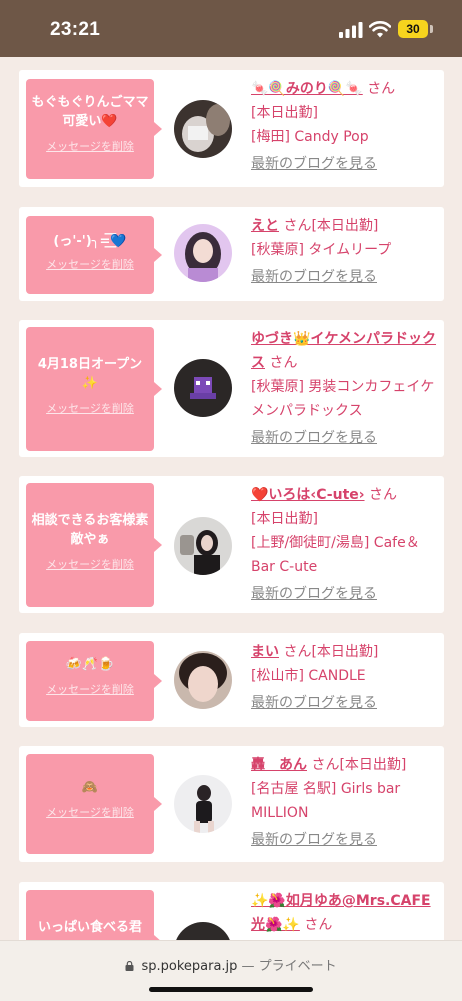  Describe the element at coordinates (341, 913) in the screenshot. I see `cast-name-link: ✨🌺如月ゆあ@Mrs.CAFE光🌺✨` at that location.